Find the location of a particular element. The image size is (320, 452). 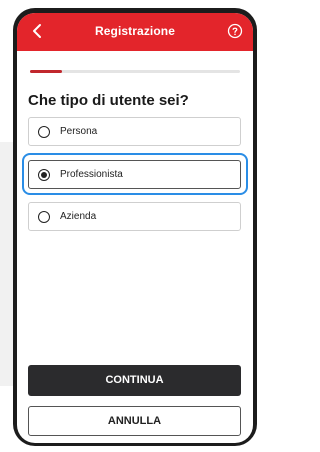

continue-button: CONTINUA is located at coordinates (134, 380).